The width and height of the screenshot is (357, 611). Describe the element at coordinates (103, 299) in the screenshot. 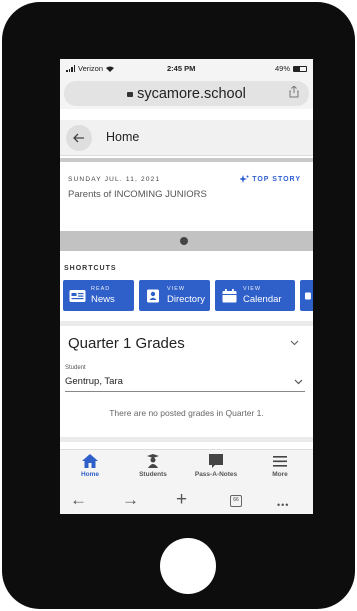

I see `shortcut-news-label: News` at that location.